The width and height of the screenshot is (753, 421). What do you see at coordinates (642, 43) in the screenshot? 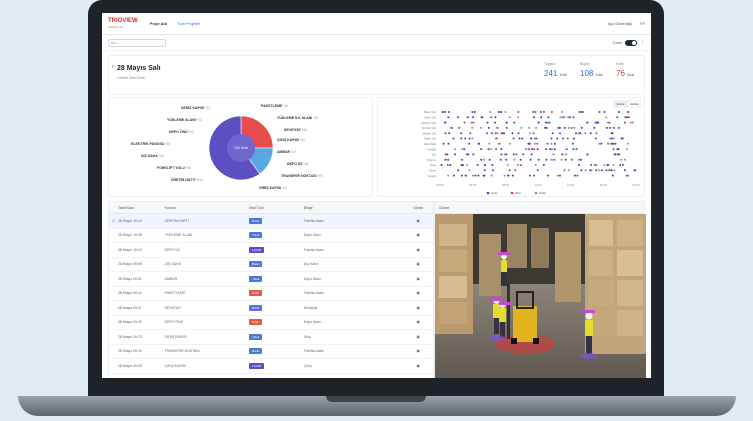
I see `menu-icon: ⋮` at bounding box center [642, 43].